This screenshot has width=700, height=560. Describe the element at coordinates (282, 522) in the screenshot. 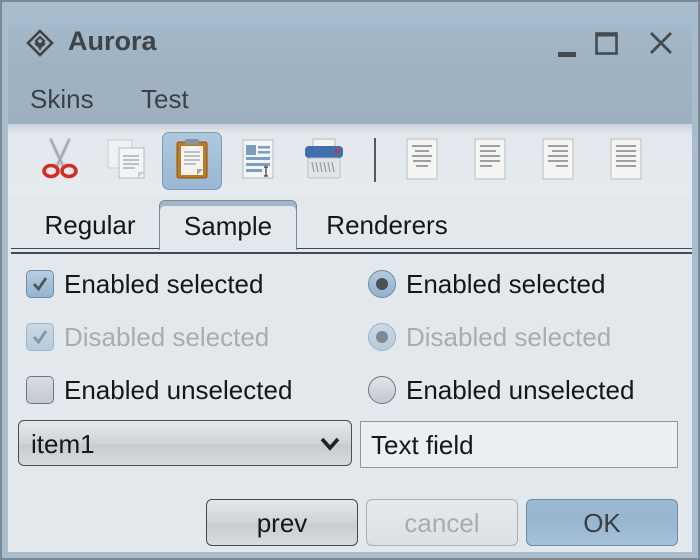

I see `prev-button: prev` at that location.